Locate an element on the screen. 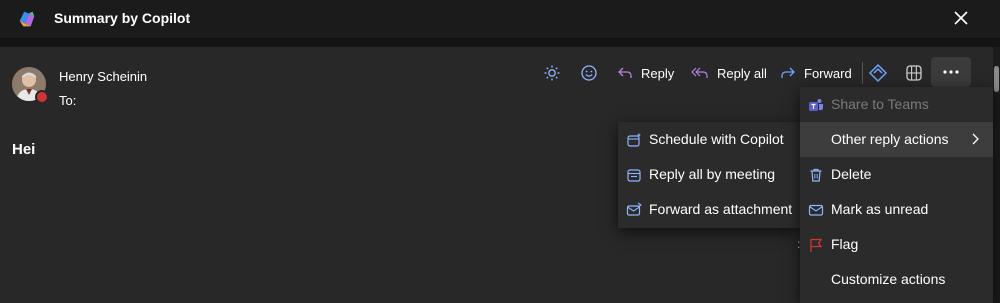 The image size is (1000, 303). loop-icon is located at coordinates (878, 73).